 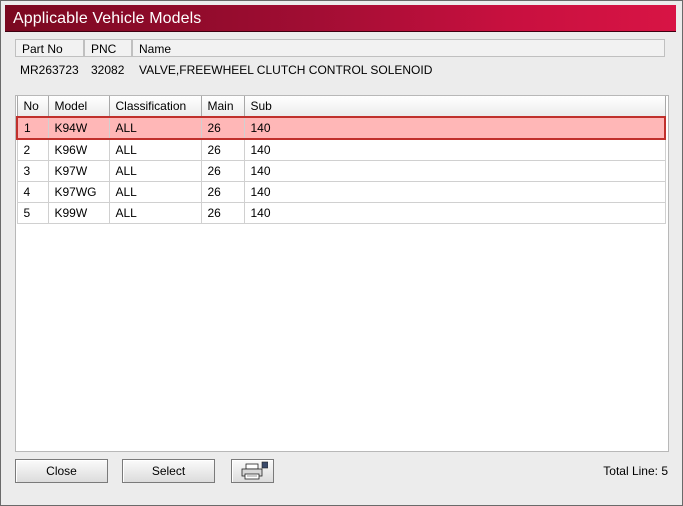 What do you see at coordinates (78, 149) in the screenshot?
I see `cell-model: K96W` at bounding box center [78, 149].